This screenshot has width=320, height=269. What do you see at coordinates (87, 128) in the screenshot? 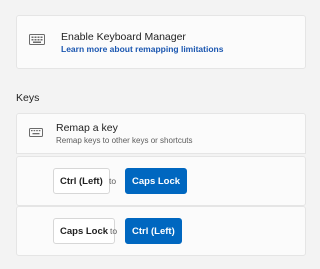
I see `remap-a-key-title: Remap a key` at bounding box center [87, 128].